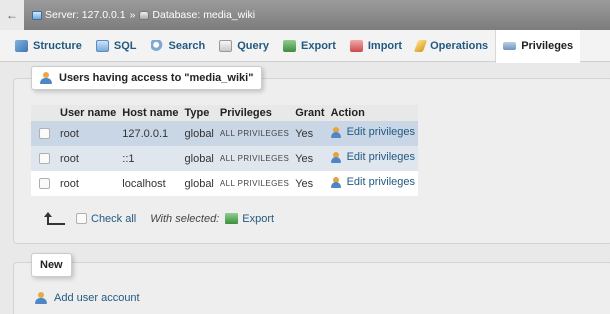  I want to click on arrow-up-corner-icon, so click(55, 218).